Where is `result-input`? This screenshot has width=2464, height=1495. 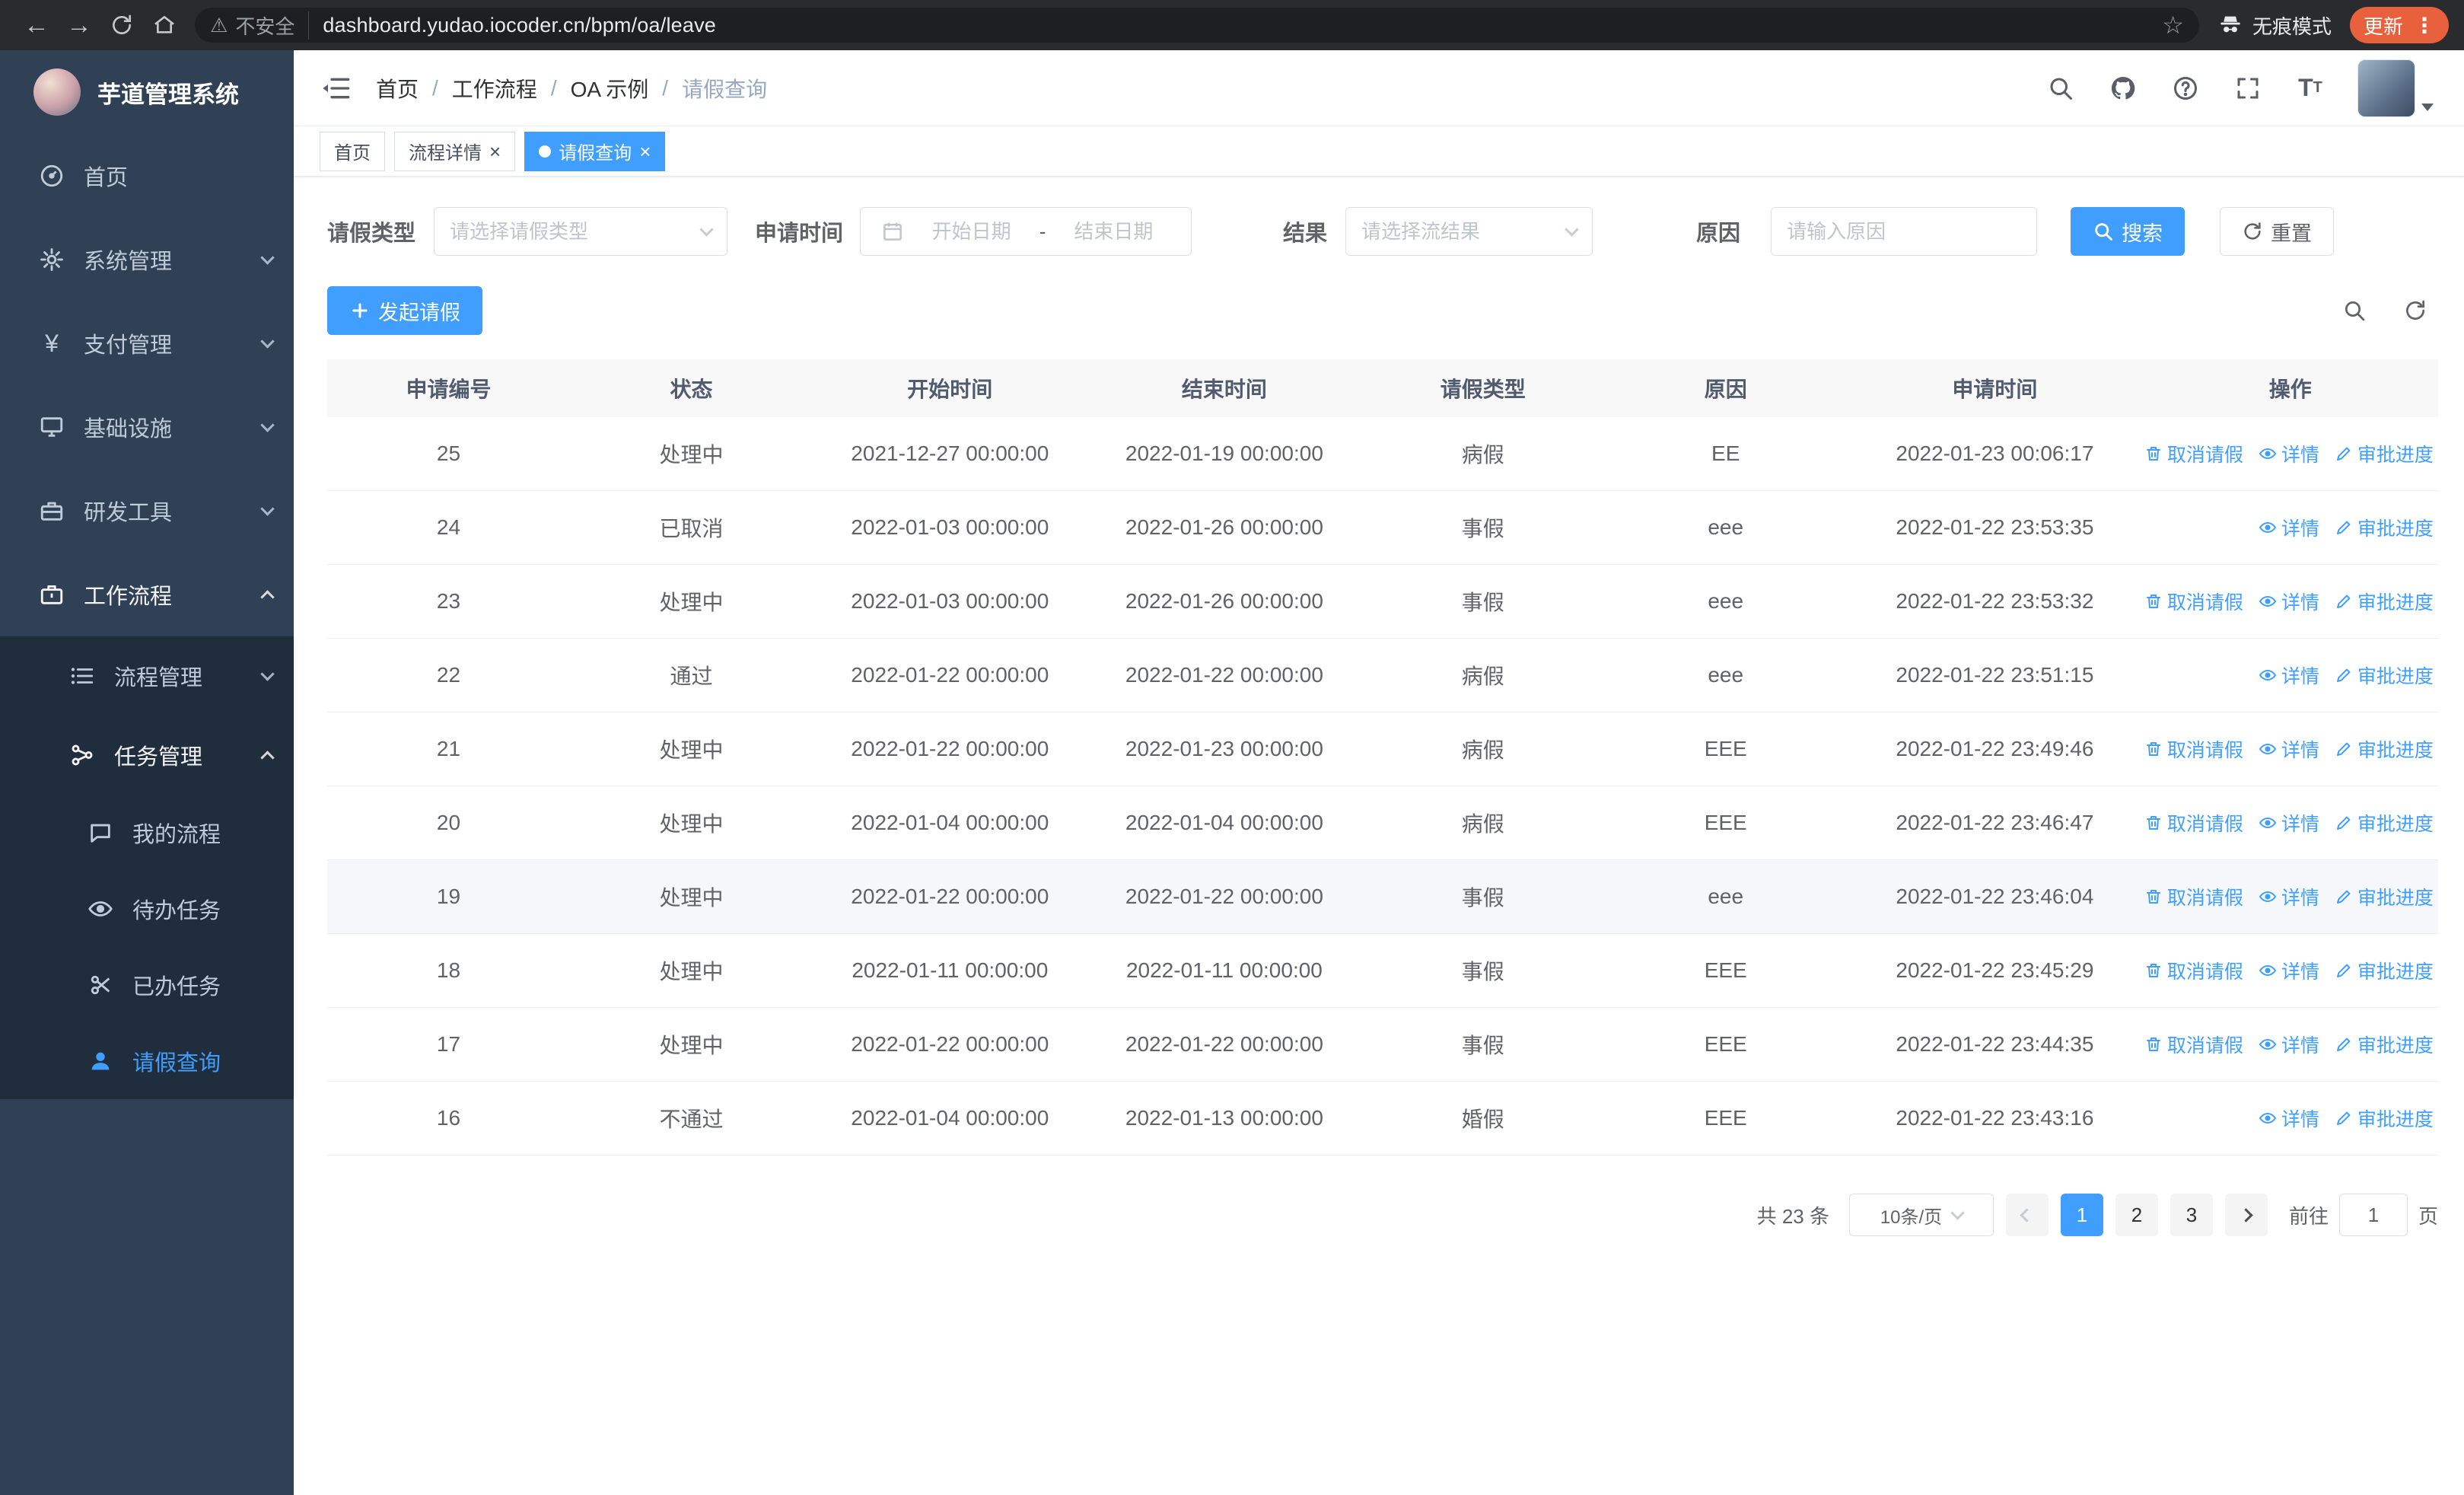 result-input is located at coordinates (1459, 231).